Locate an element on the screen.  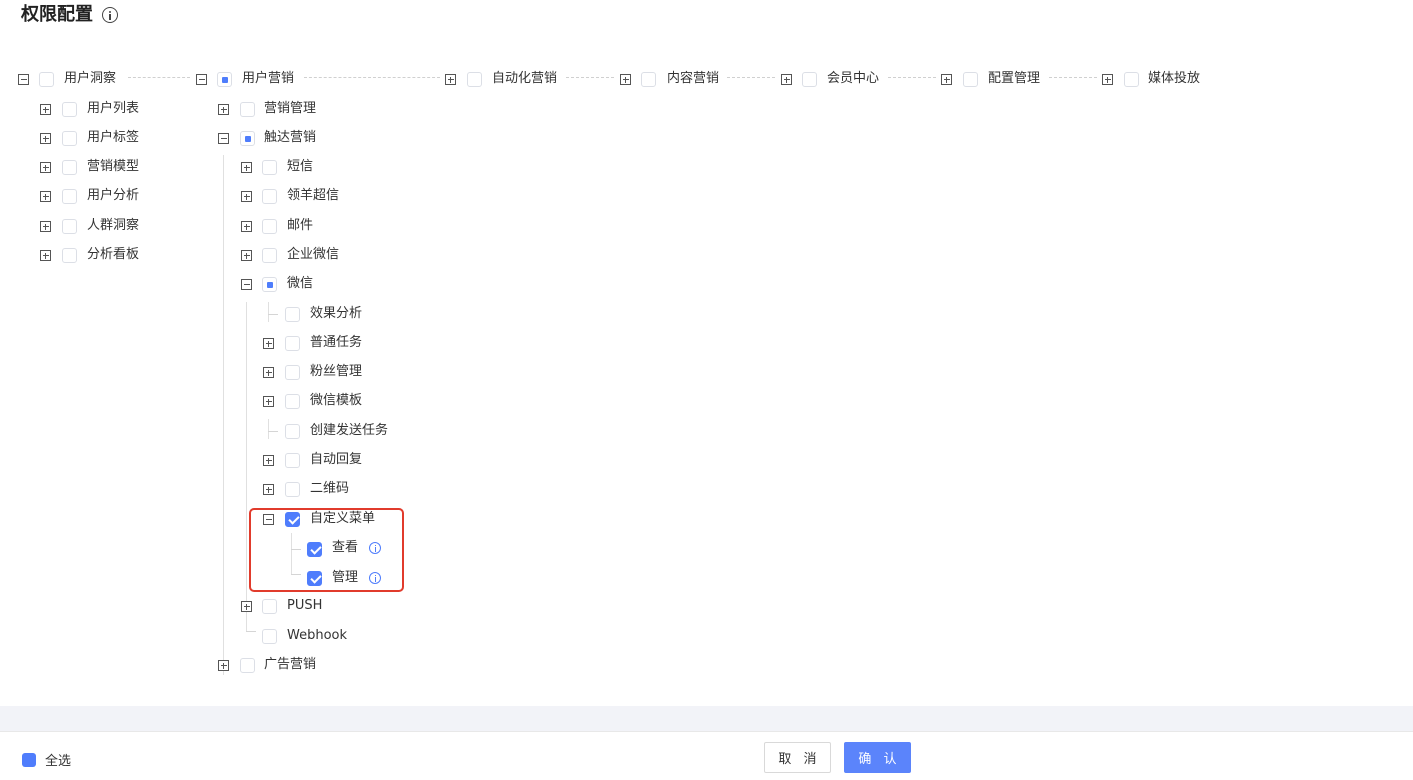
tree-node-label: 内容营销 is located at coordinates (693, 78).